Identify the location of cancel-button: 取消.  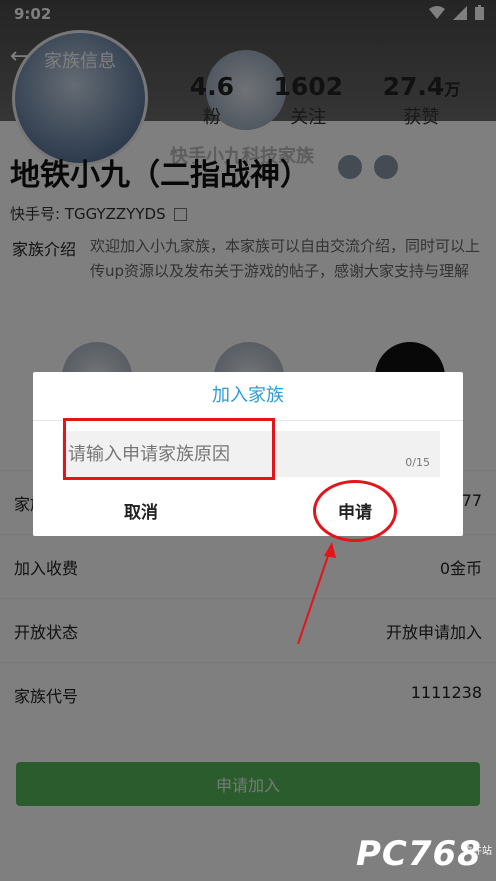
(141, 510).